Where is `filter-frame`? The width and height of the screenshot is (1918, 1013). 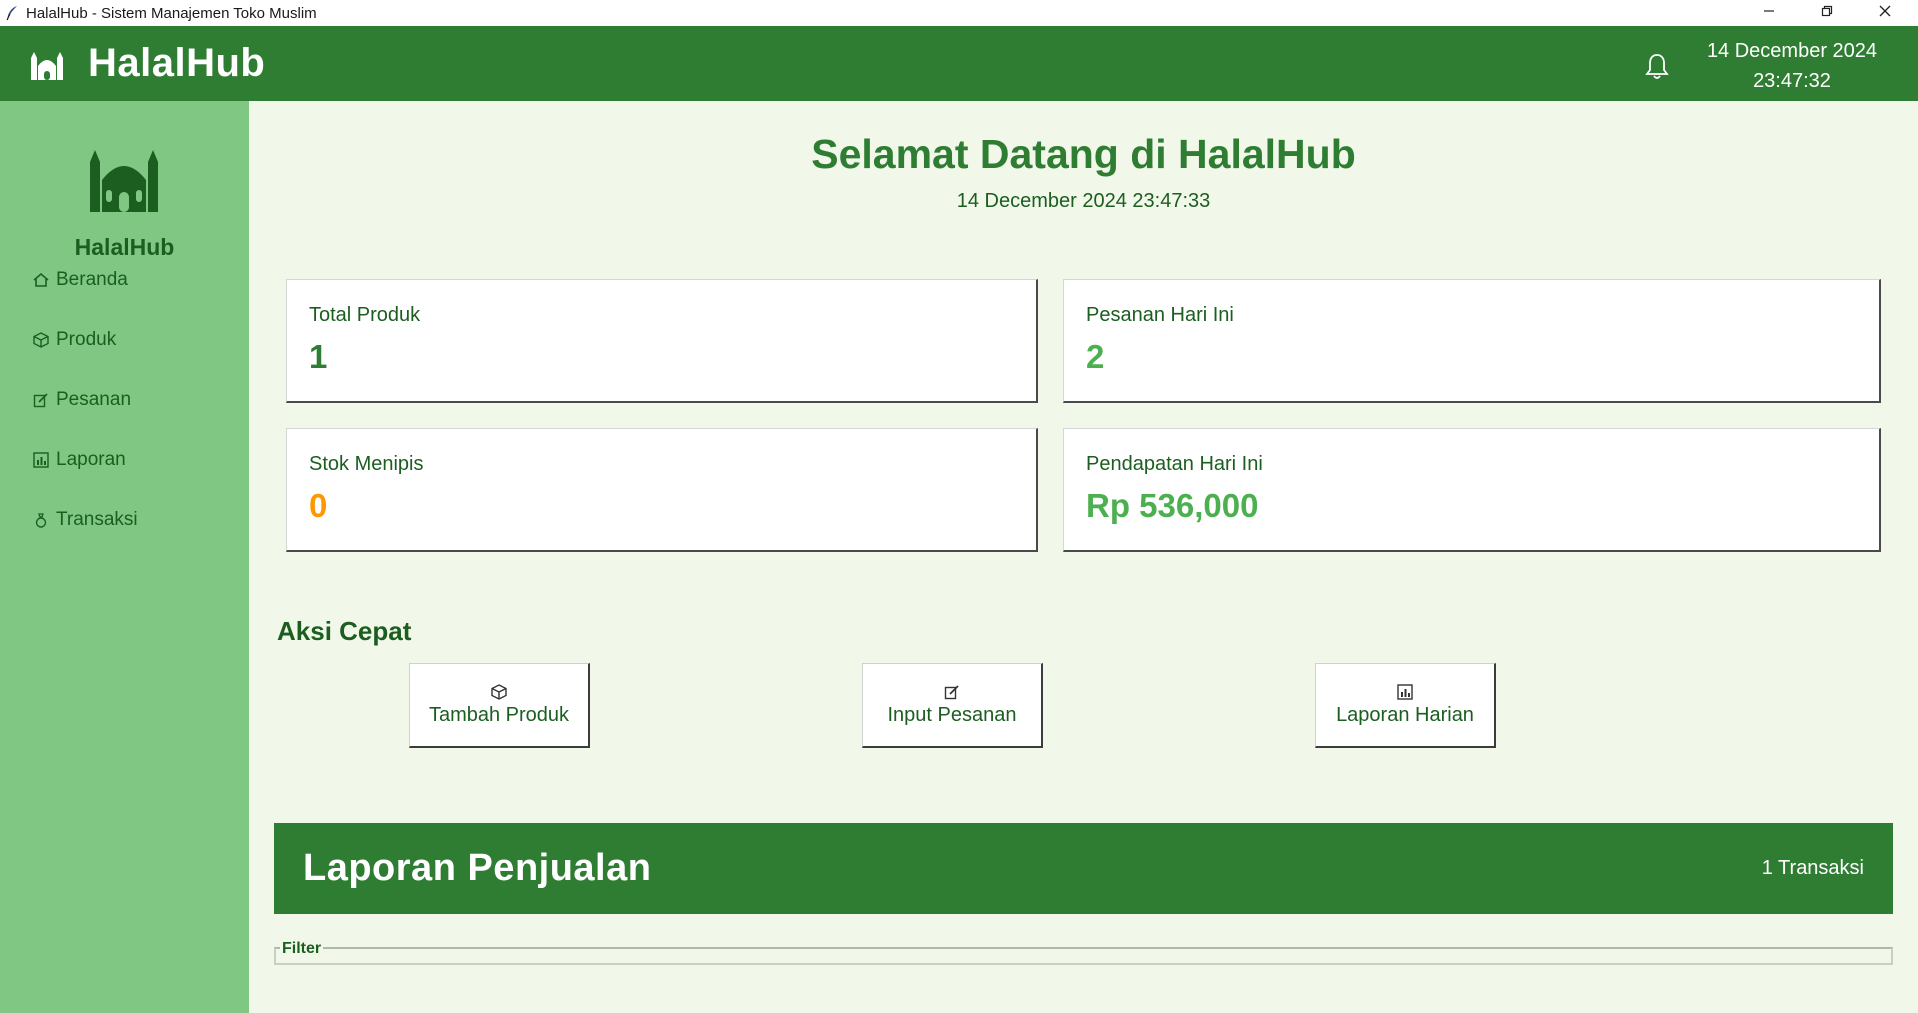 filter-frame is located at coordinates (1083, 956).